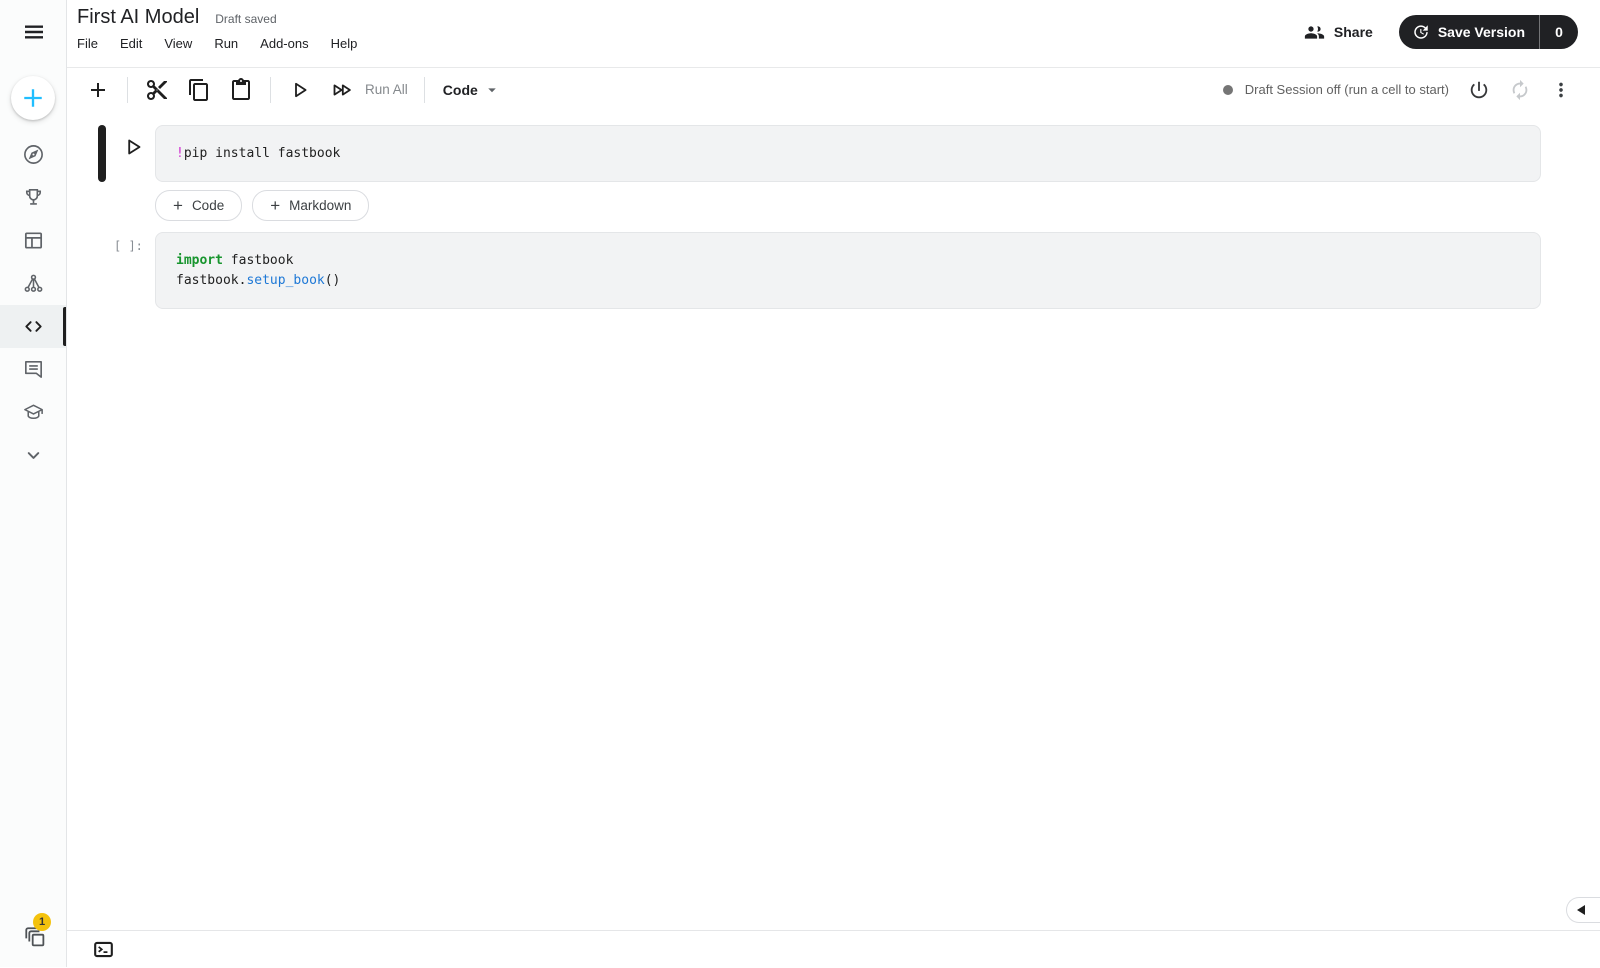 Image resolution: width=1600 pixels, height=968 pixels. What do you see at coordinates (128, 246) in the screenshot?
I see `execution-prompt: [ ]:` at bounding box center [128, 246].